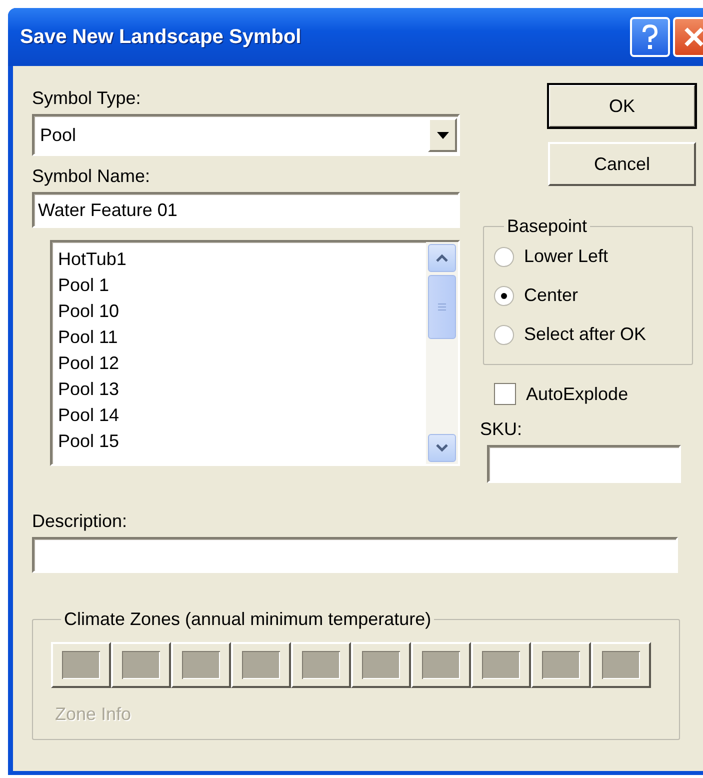  Describe the element at coordinates (442, 258) in the screenshot. I see `scroll-up-button` at that location.